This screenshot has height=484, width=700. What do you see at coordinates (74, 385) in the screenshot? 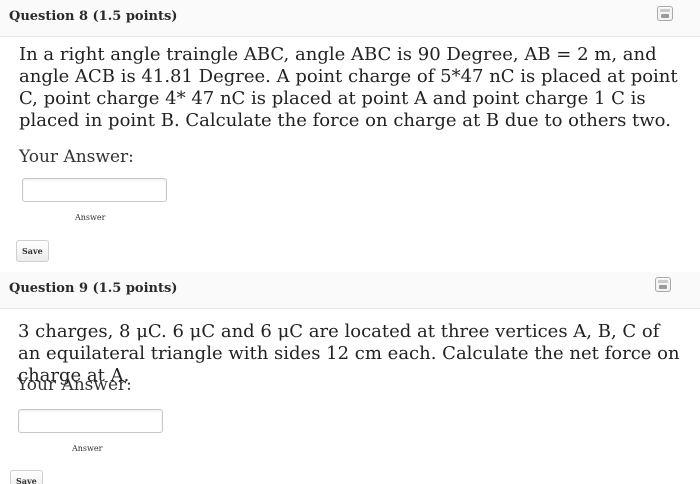
I see `question-9-your-answer-label: Your Answer:` at bounding box center [74, 385].